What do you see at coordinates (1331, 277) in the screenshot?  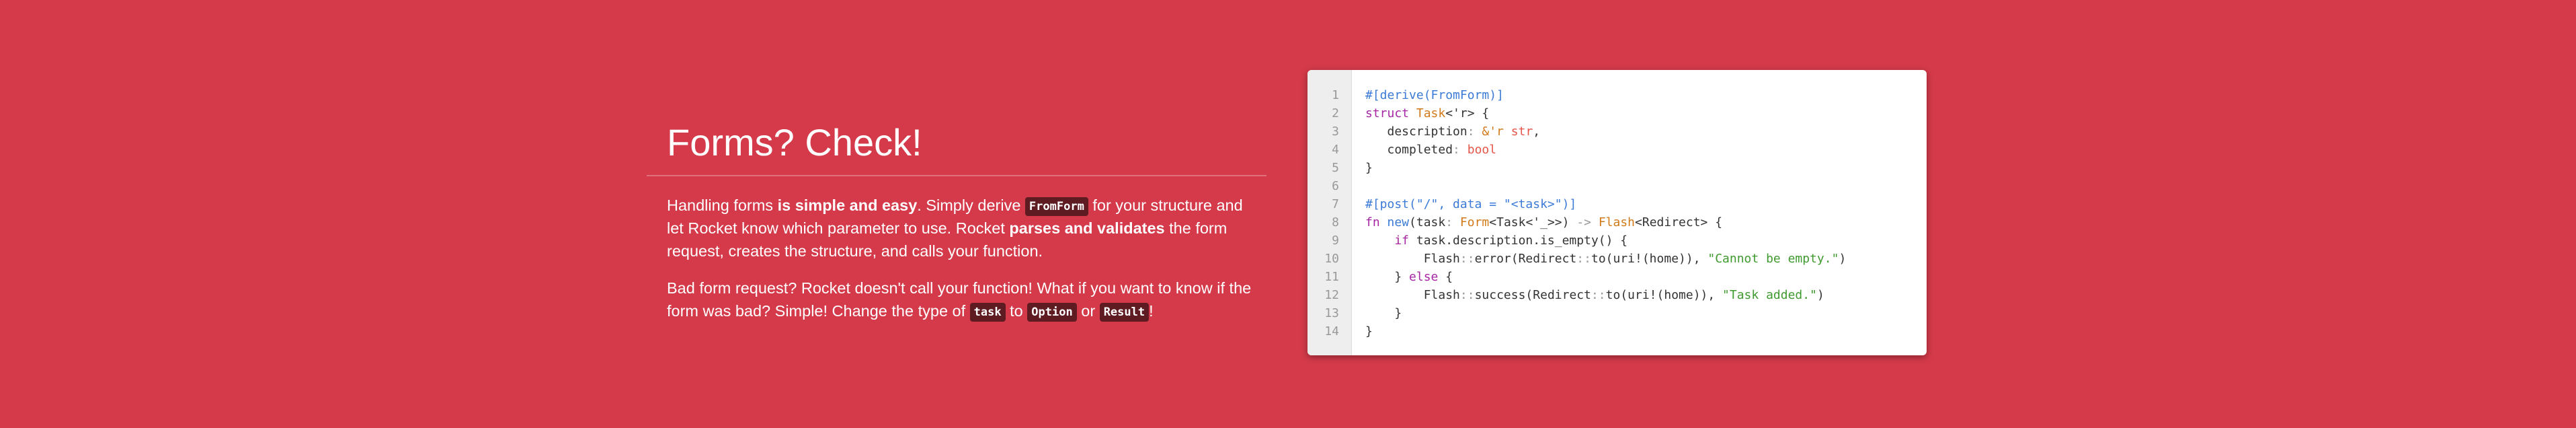 I see `line-number: 11` at bounding box center [1331, 277].